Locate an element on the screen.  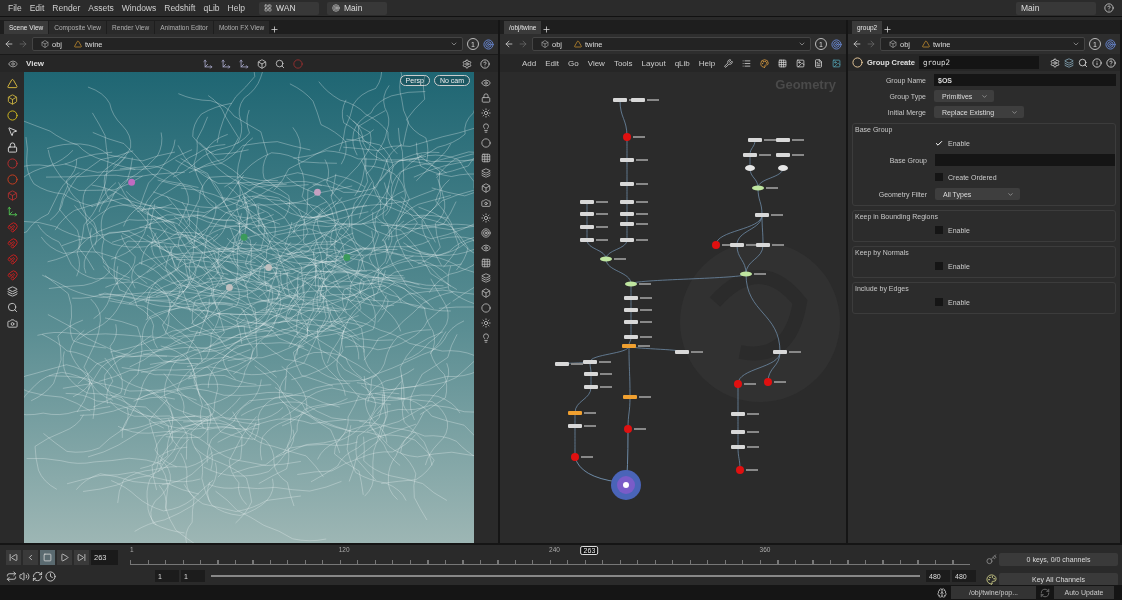
image-icon is located at coordinates (801, 63).